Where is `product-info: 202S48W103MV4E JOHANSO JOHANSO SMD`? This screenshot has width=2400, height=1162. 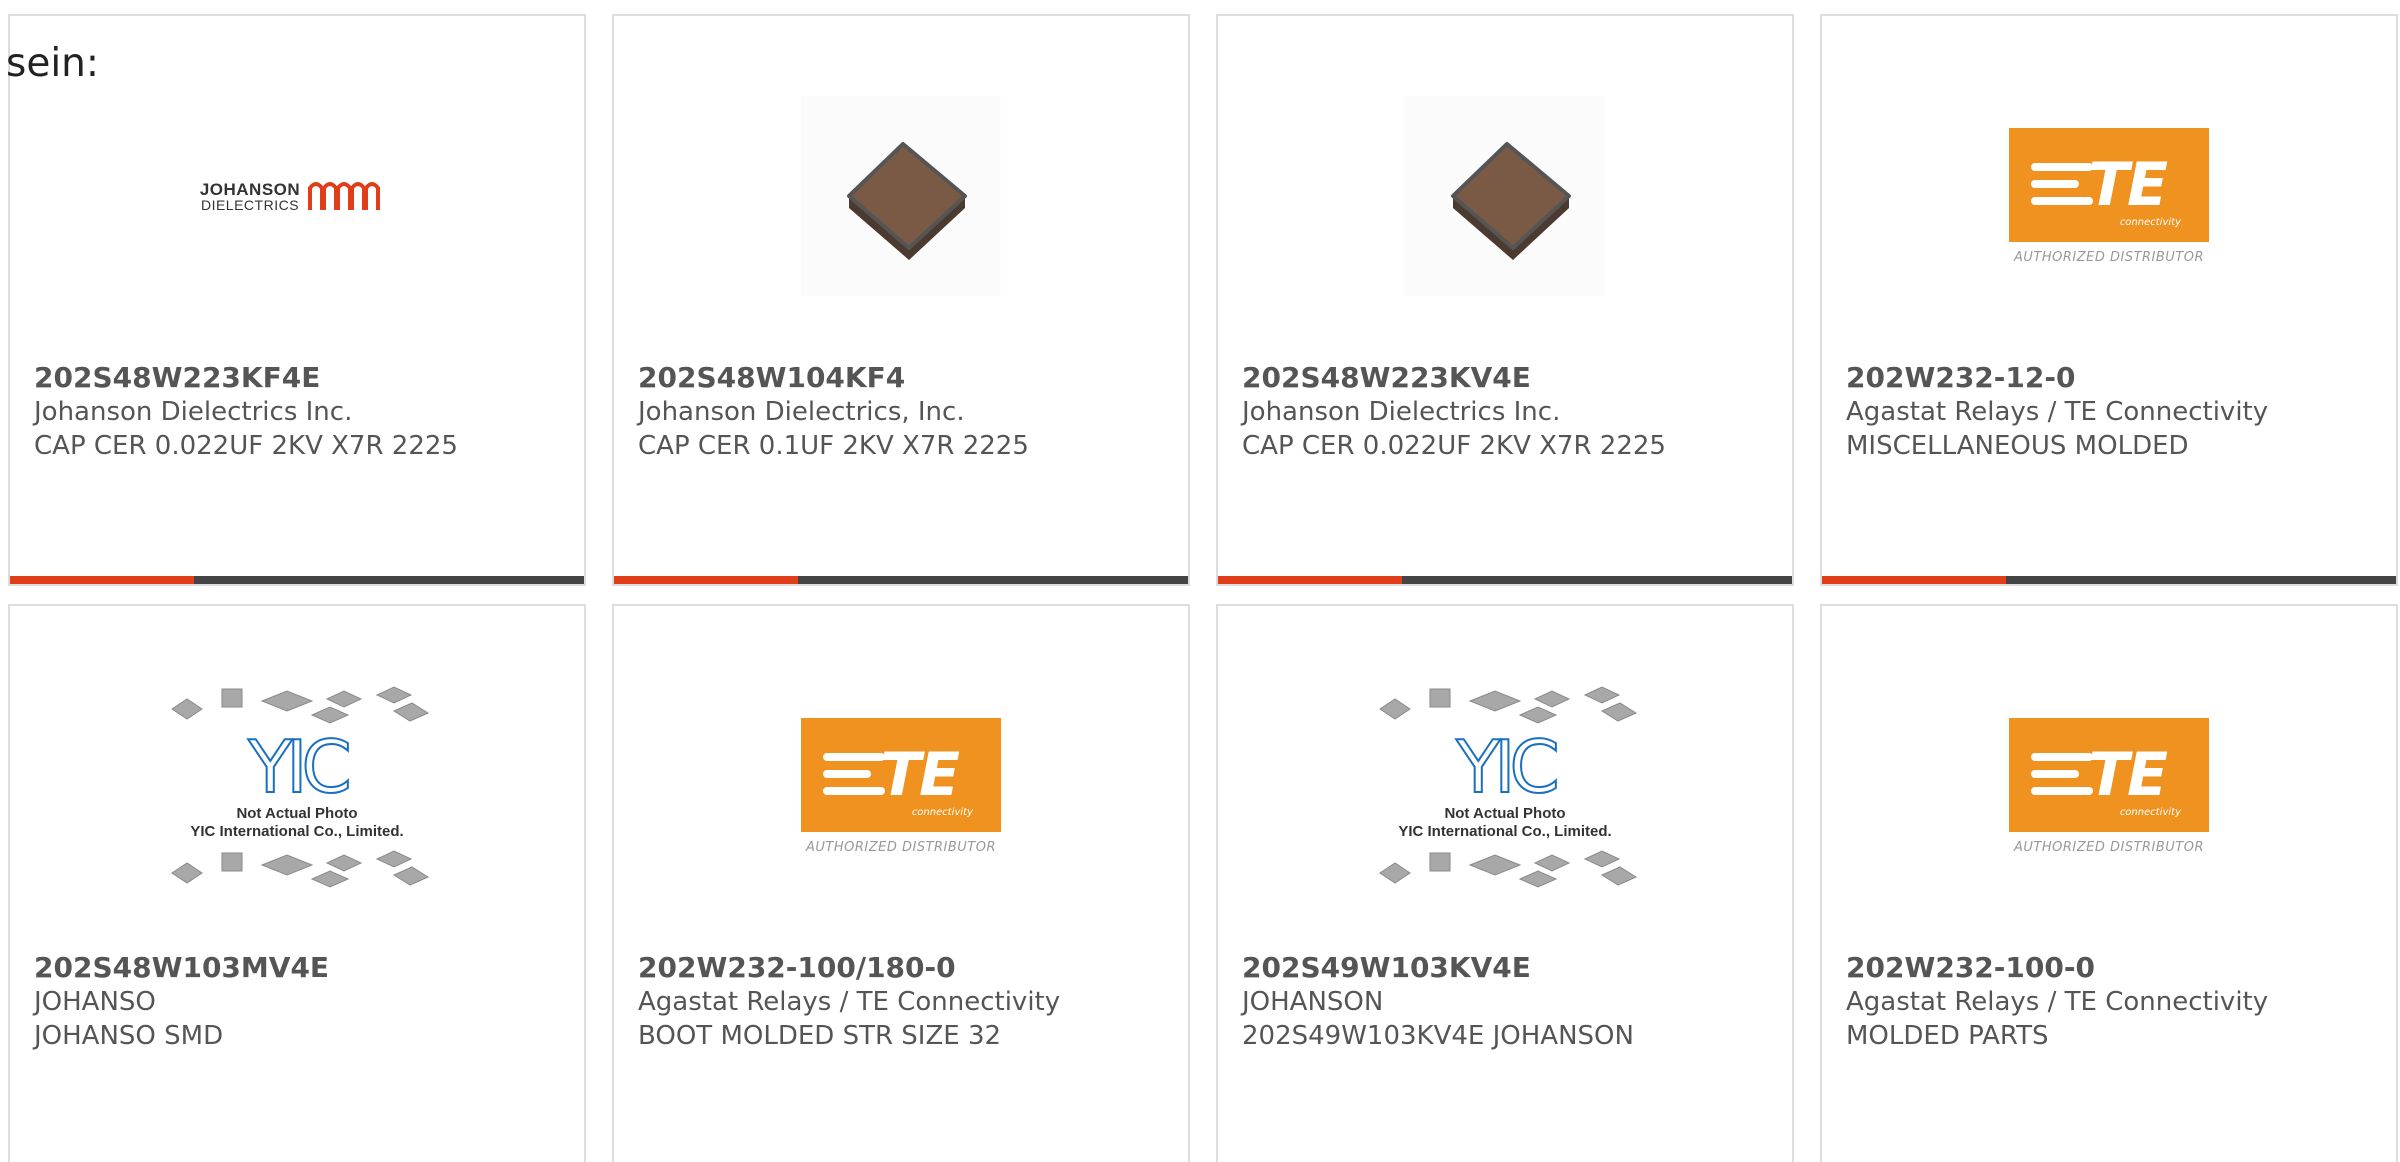
product-info: 202S48W103MV4E JOHANSO JOHANSO SMD is located at coordinates (303, 1002).